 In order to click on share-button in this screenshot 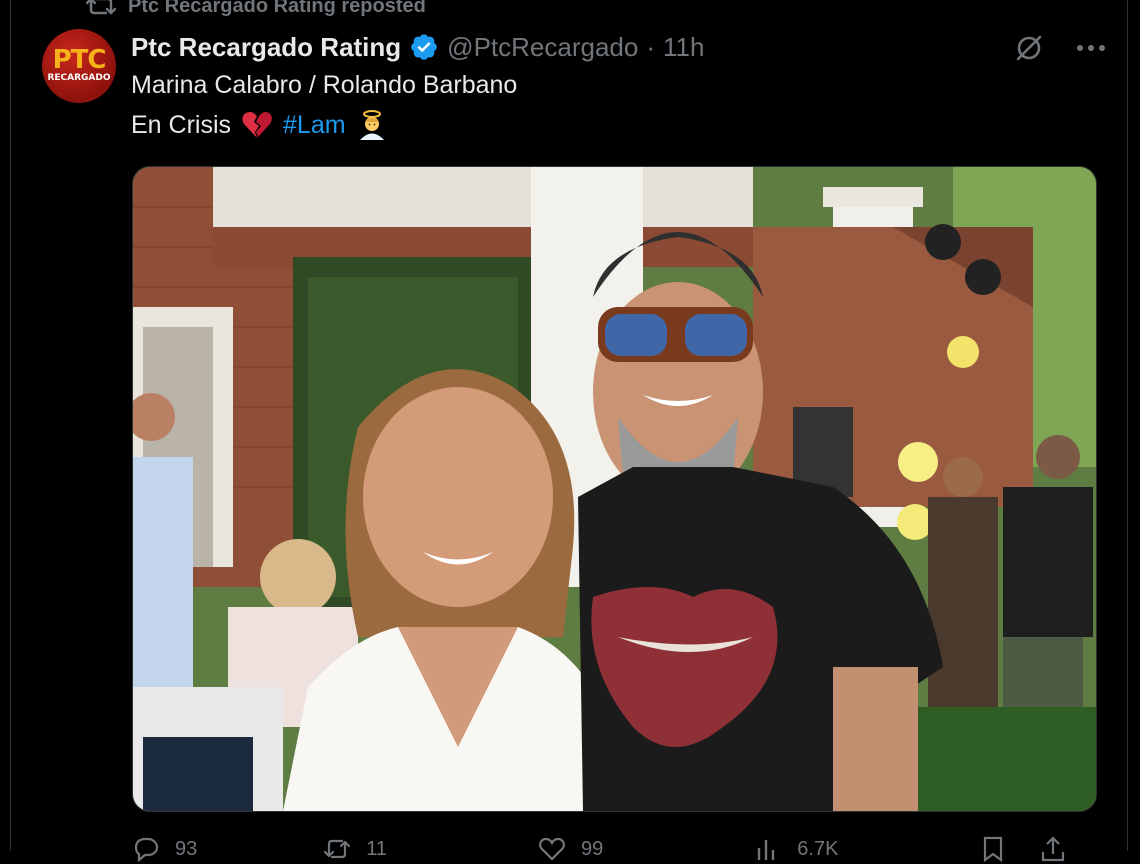, I will do `click(1053, 849)`.